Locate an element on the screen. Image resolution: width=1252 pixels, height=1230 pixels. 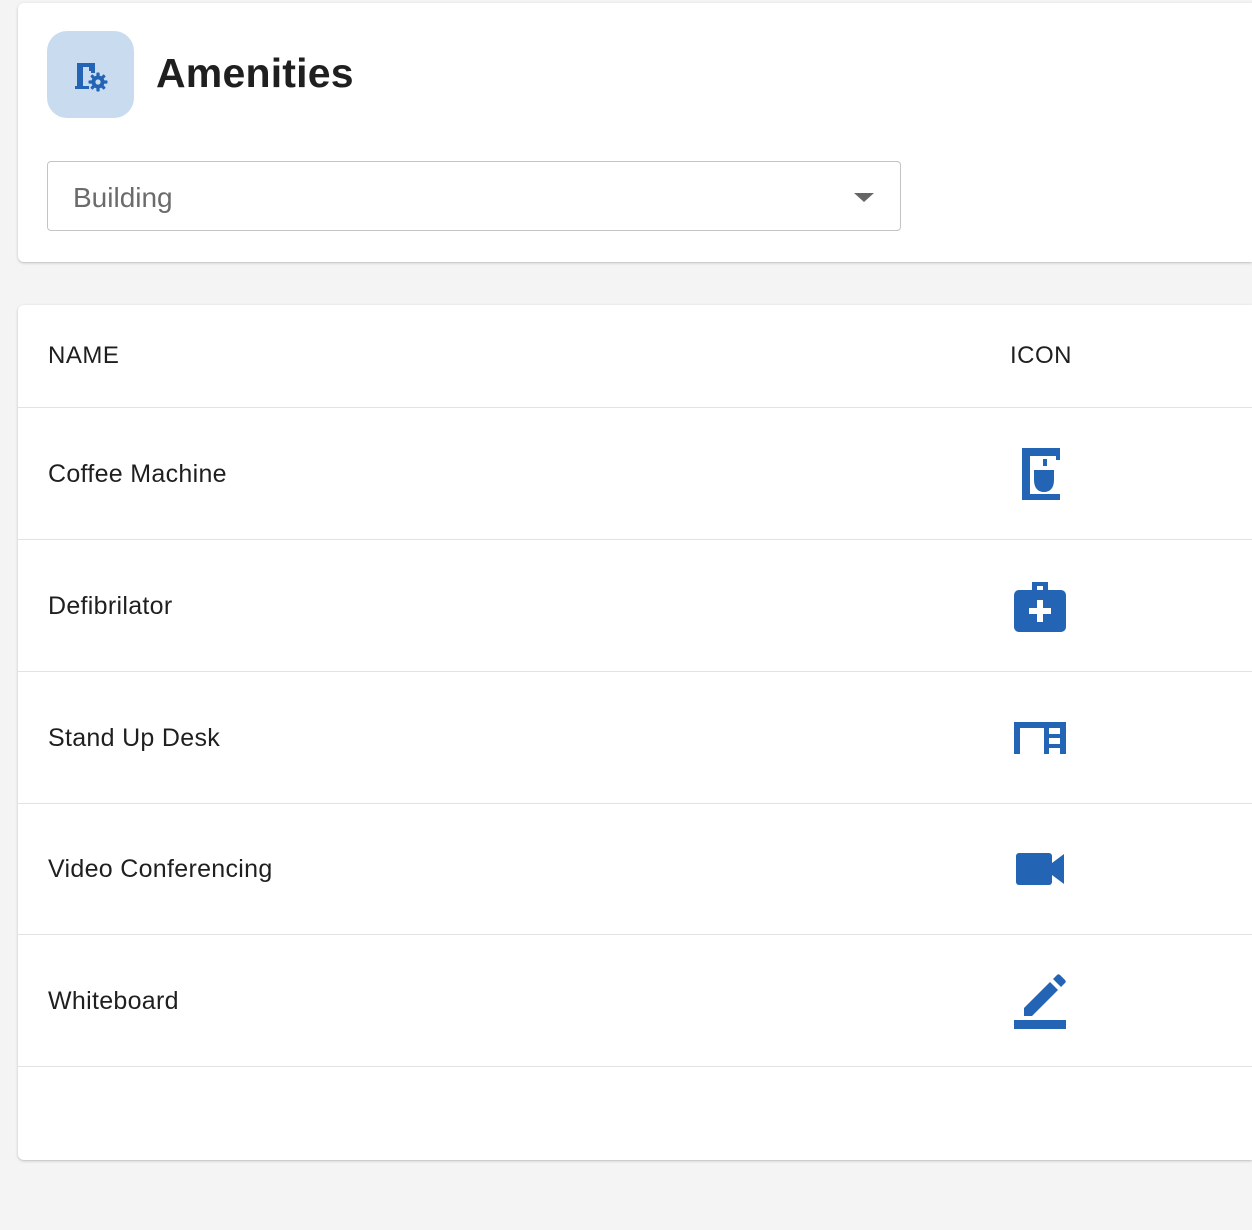
column-header-name: NAME is located at coordinates (84, 355).